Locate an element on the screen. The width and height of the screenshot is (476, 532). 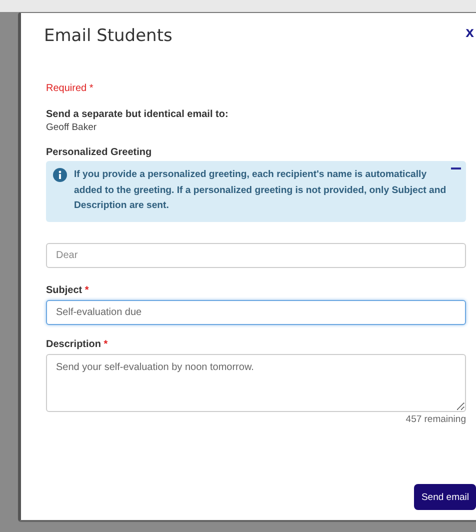
greeting-label: Personalized Greeting is located at coordinates (99, 152).